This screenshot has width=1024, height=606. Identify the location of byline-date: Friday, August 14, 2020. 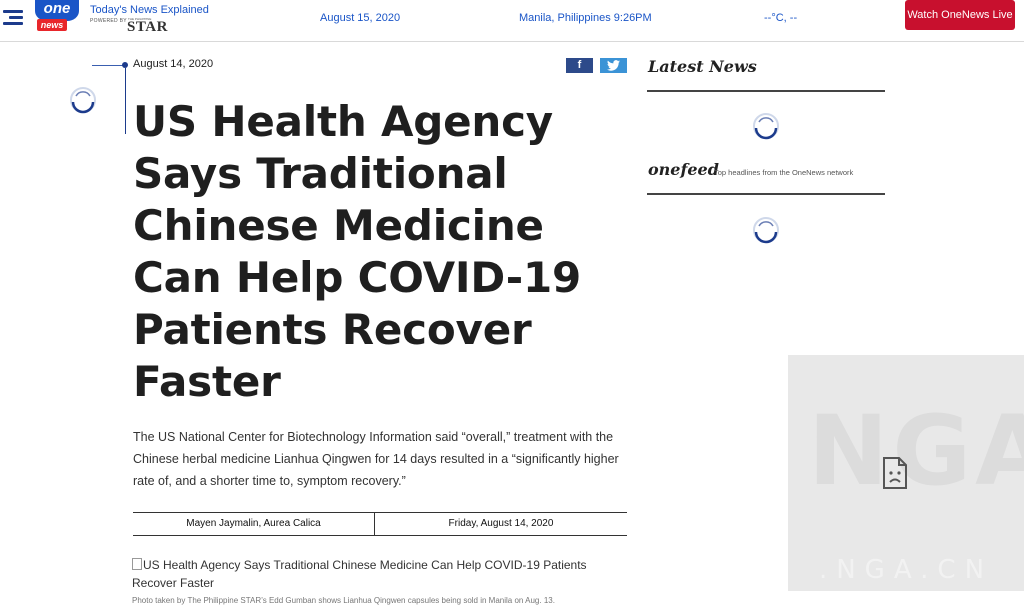
(501, 523).